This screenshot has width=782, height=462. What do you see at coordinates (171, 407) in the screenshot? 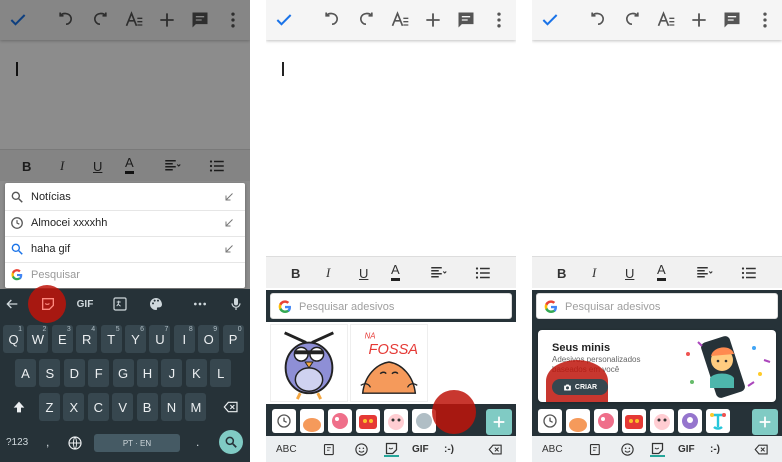
I see `key: N` at bounding box center [171, 407].